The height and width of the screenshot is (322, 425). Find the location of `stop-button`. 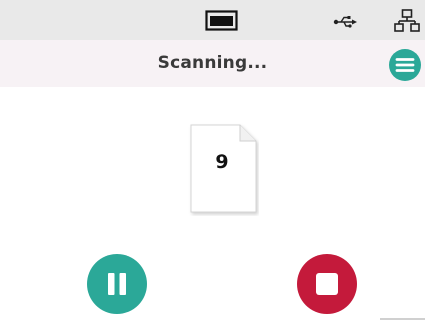

stop-button is located at coordinates (327, 284).